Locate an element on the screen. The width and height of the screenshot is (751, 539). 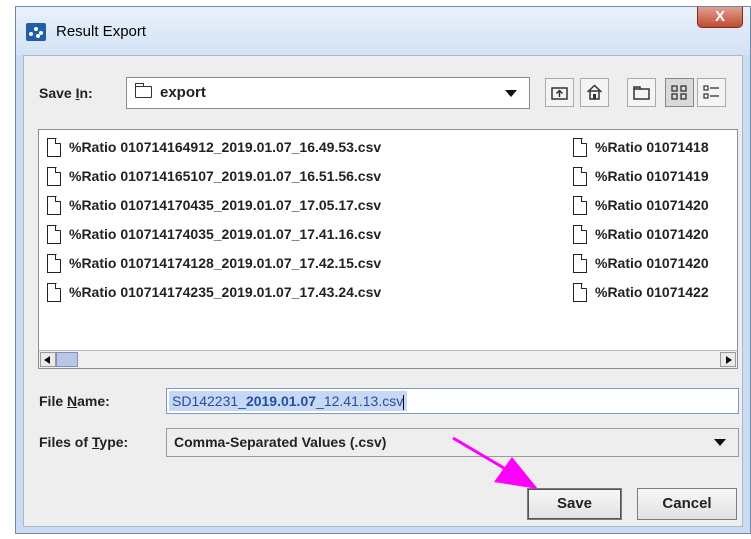
annotation-arrow is located at coordinates (495, 462).